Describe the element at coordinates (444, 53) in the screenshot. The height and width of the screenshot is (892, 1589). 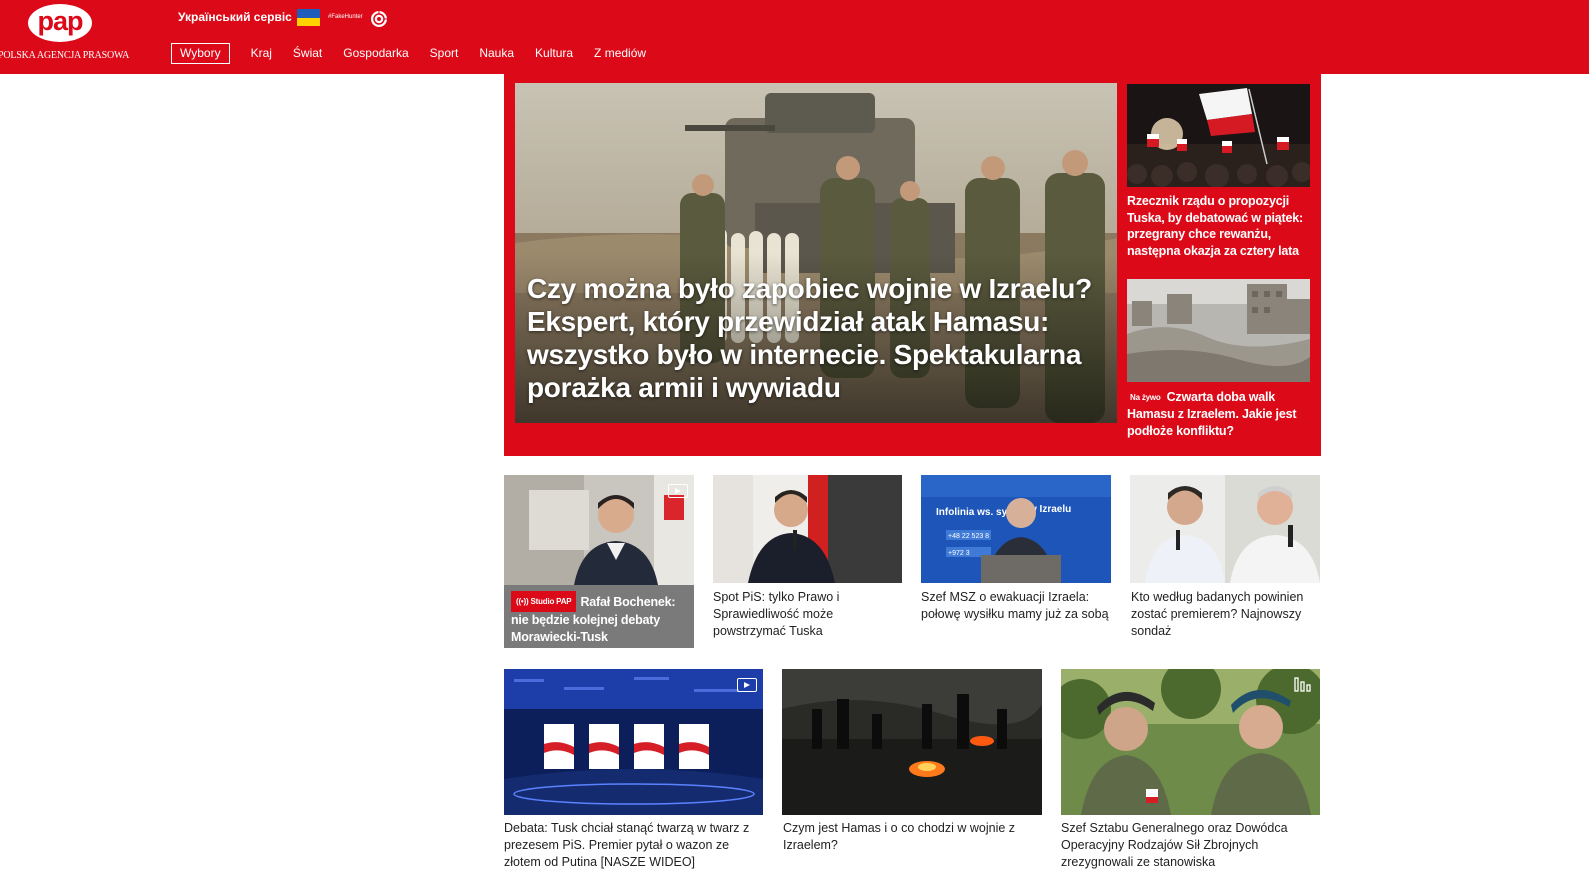
I see `nav-item-sport: Sport` at that location.